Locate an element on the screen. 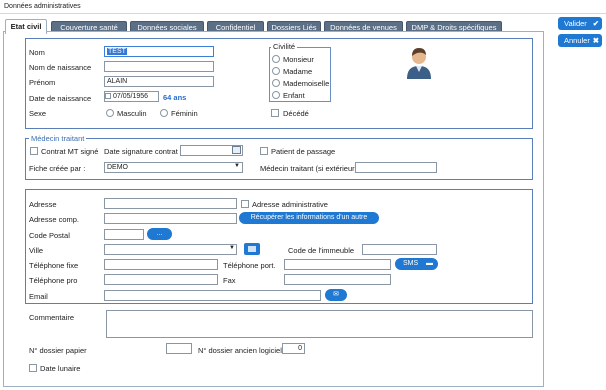 This screenshot has height=390, width=606. tel-port-label: Téléphone port. is located at coordinates (249, 265).